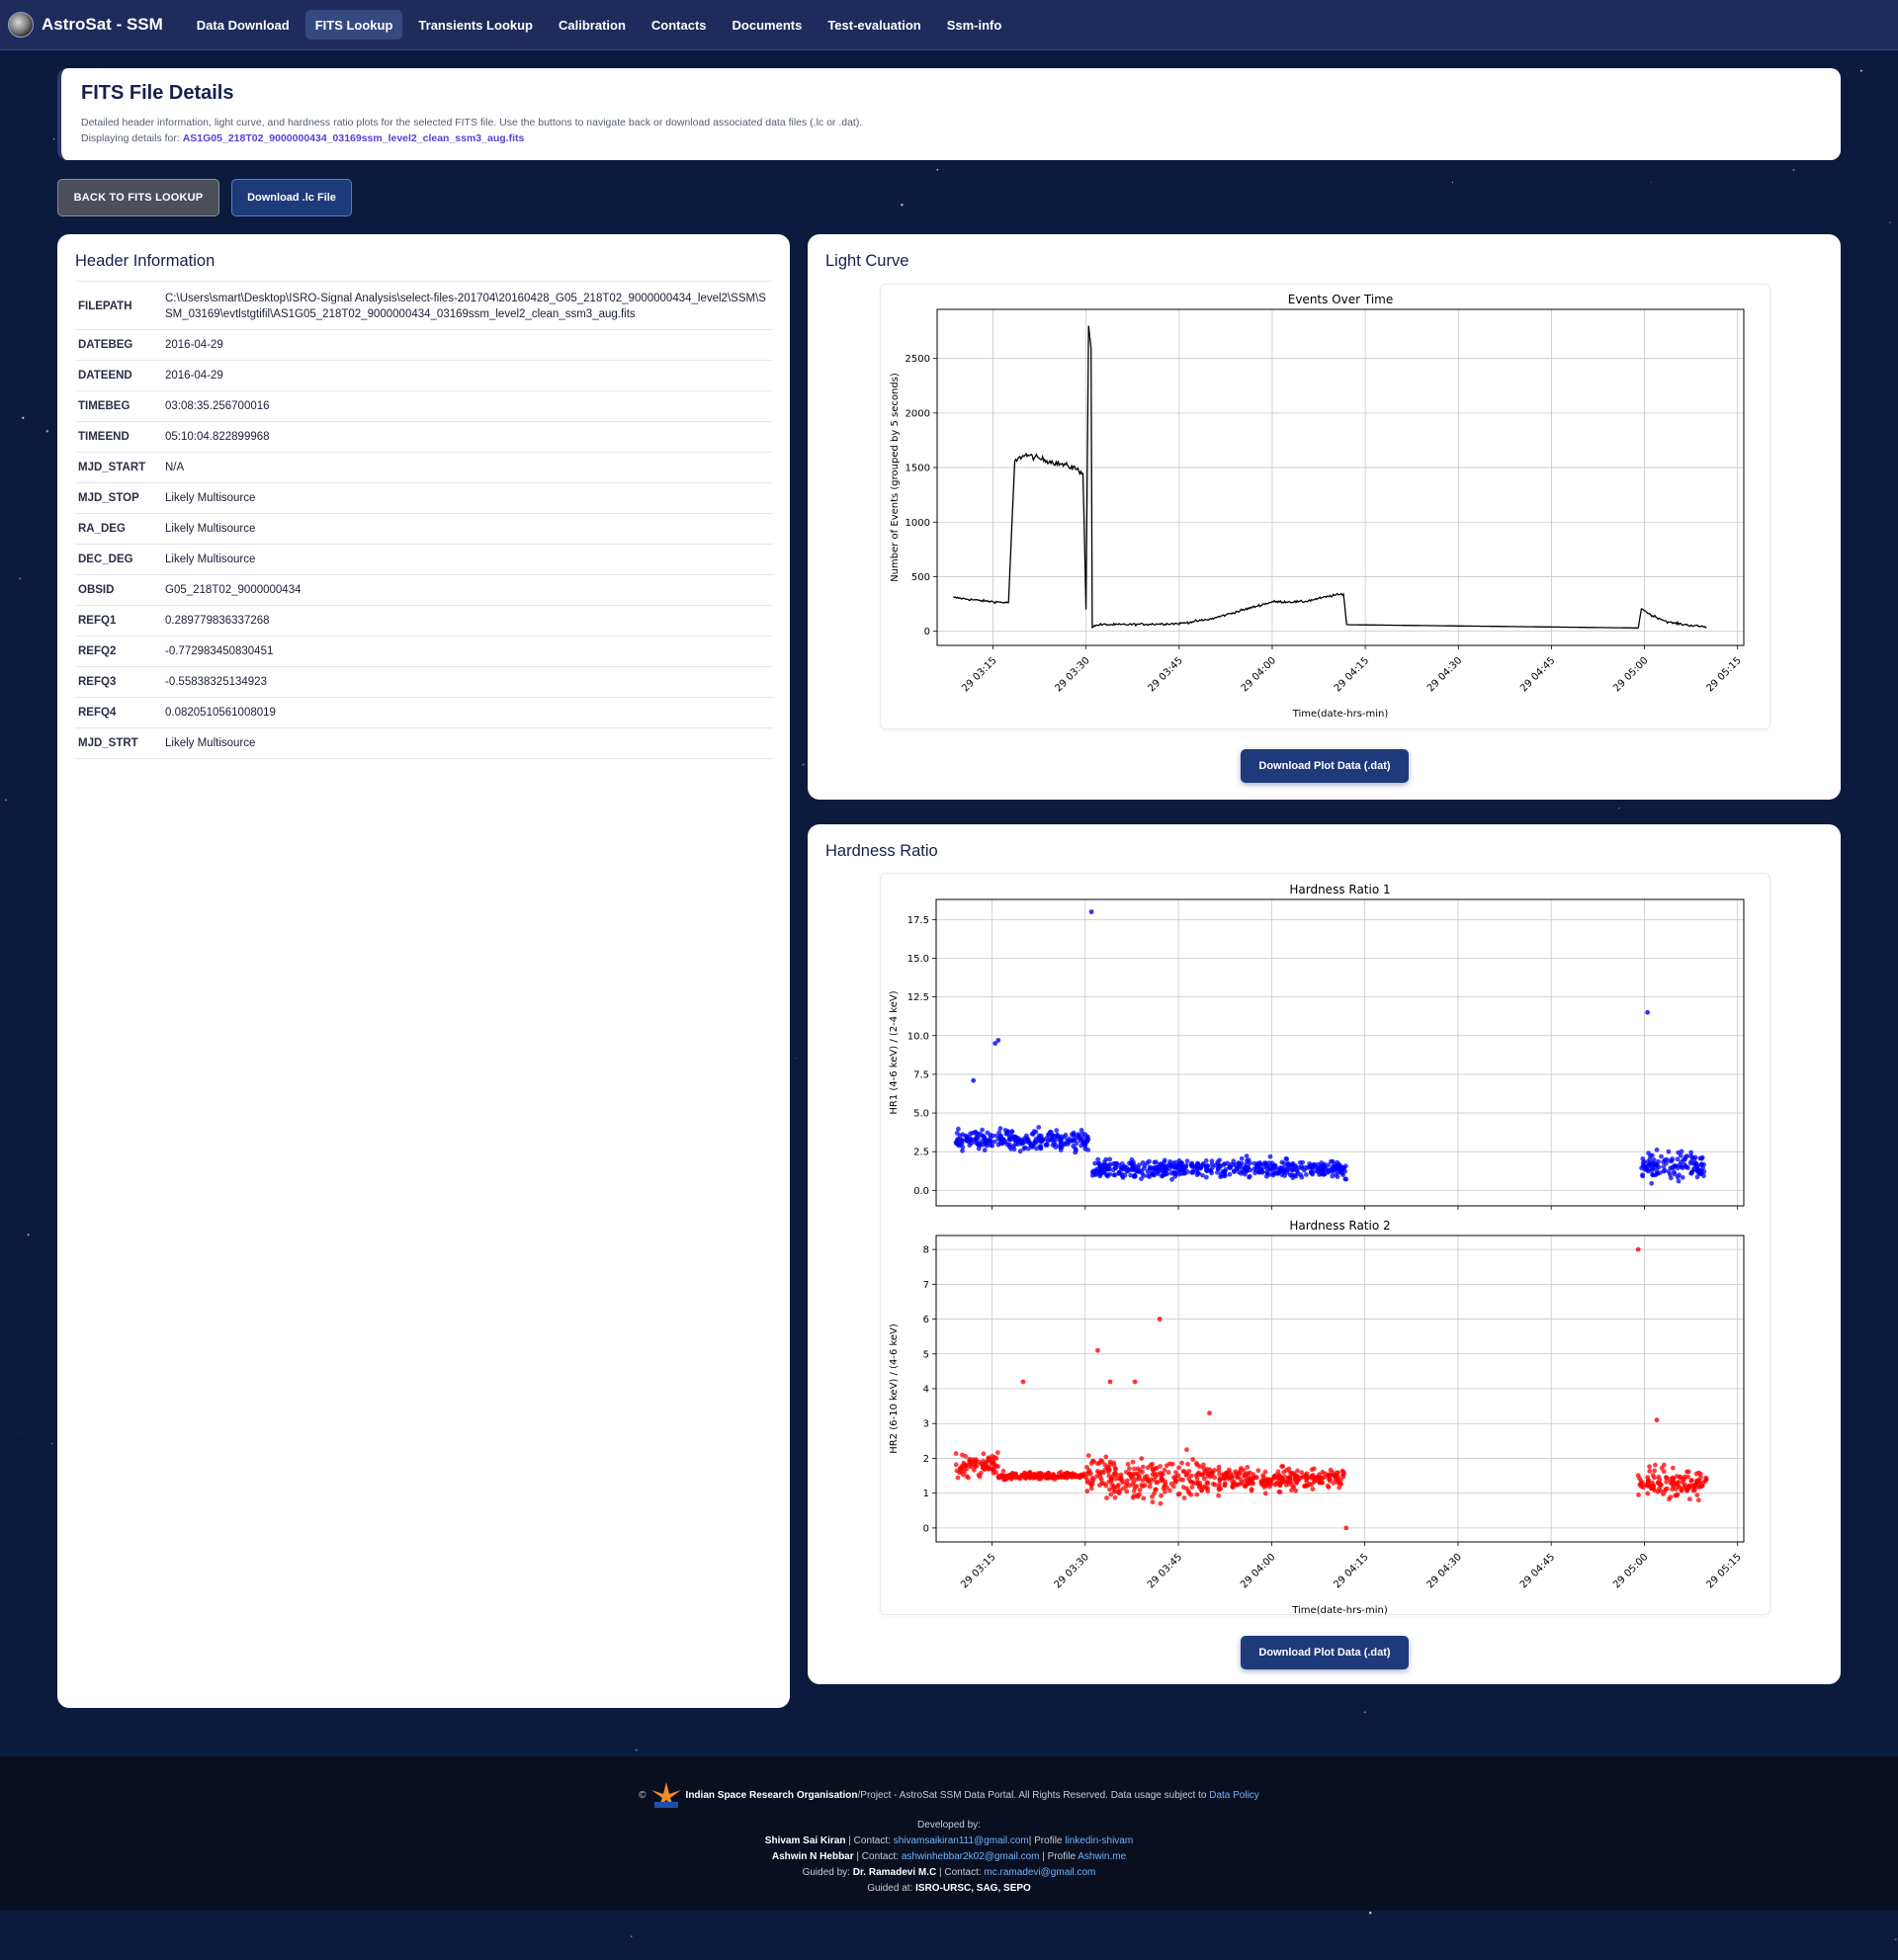 The image size is (1898, 1960). I want to click on y-tick-label: 2500, so click(918, 359).